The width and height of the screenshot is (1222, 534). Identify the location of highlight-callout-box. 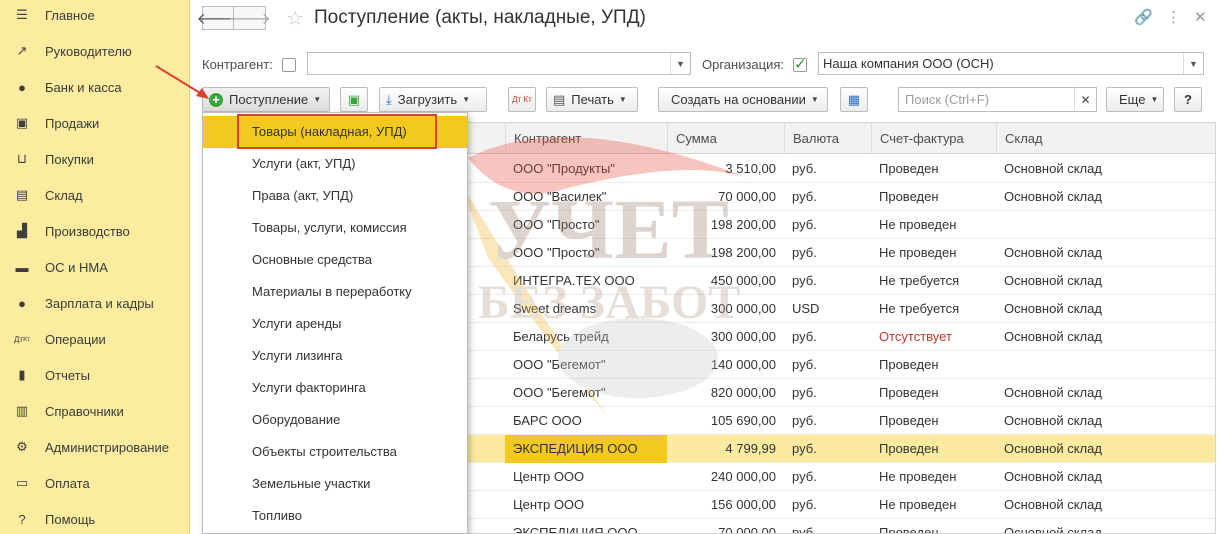
(337, 131).